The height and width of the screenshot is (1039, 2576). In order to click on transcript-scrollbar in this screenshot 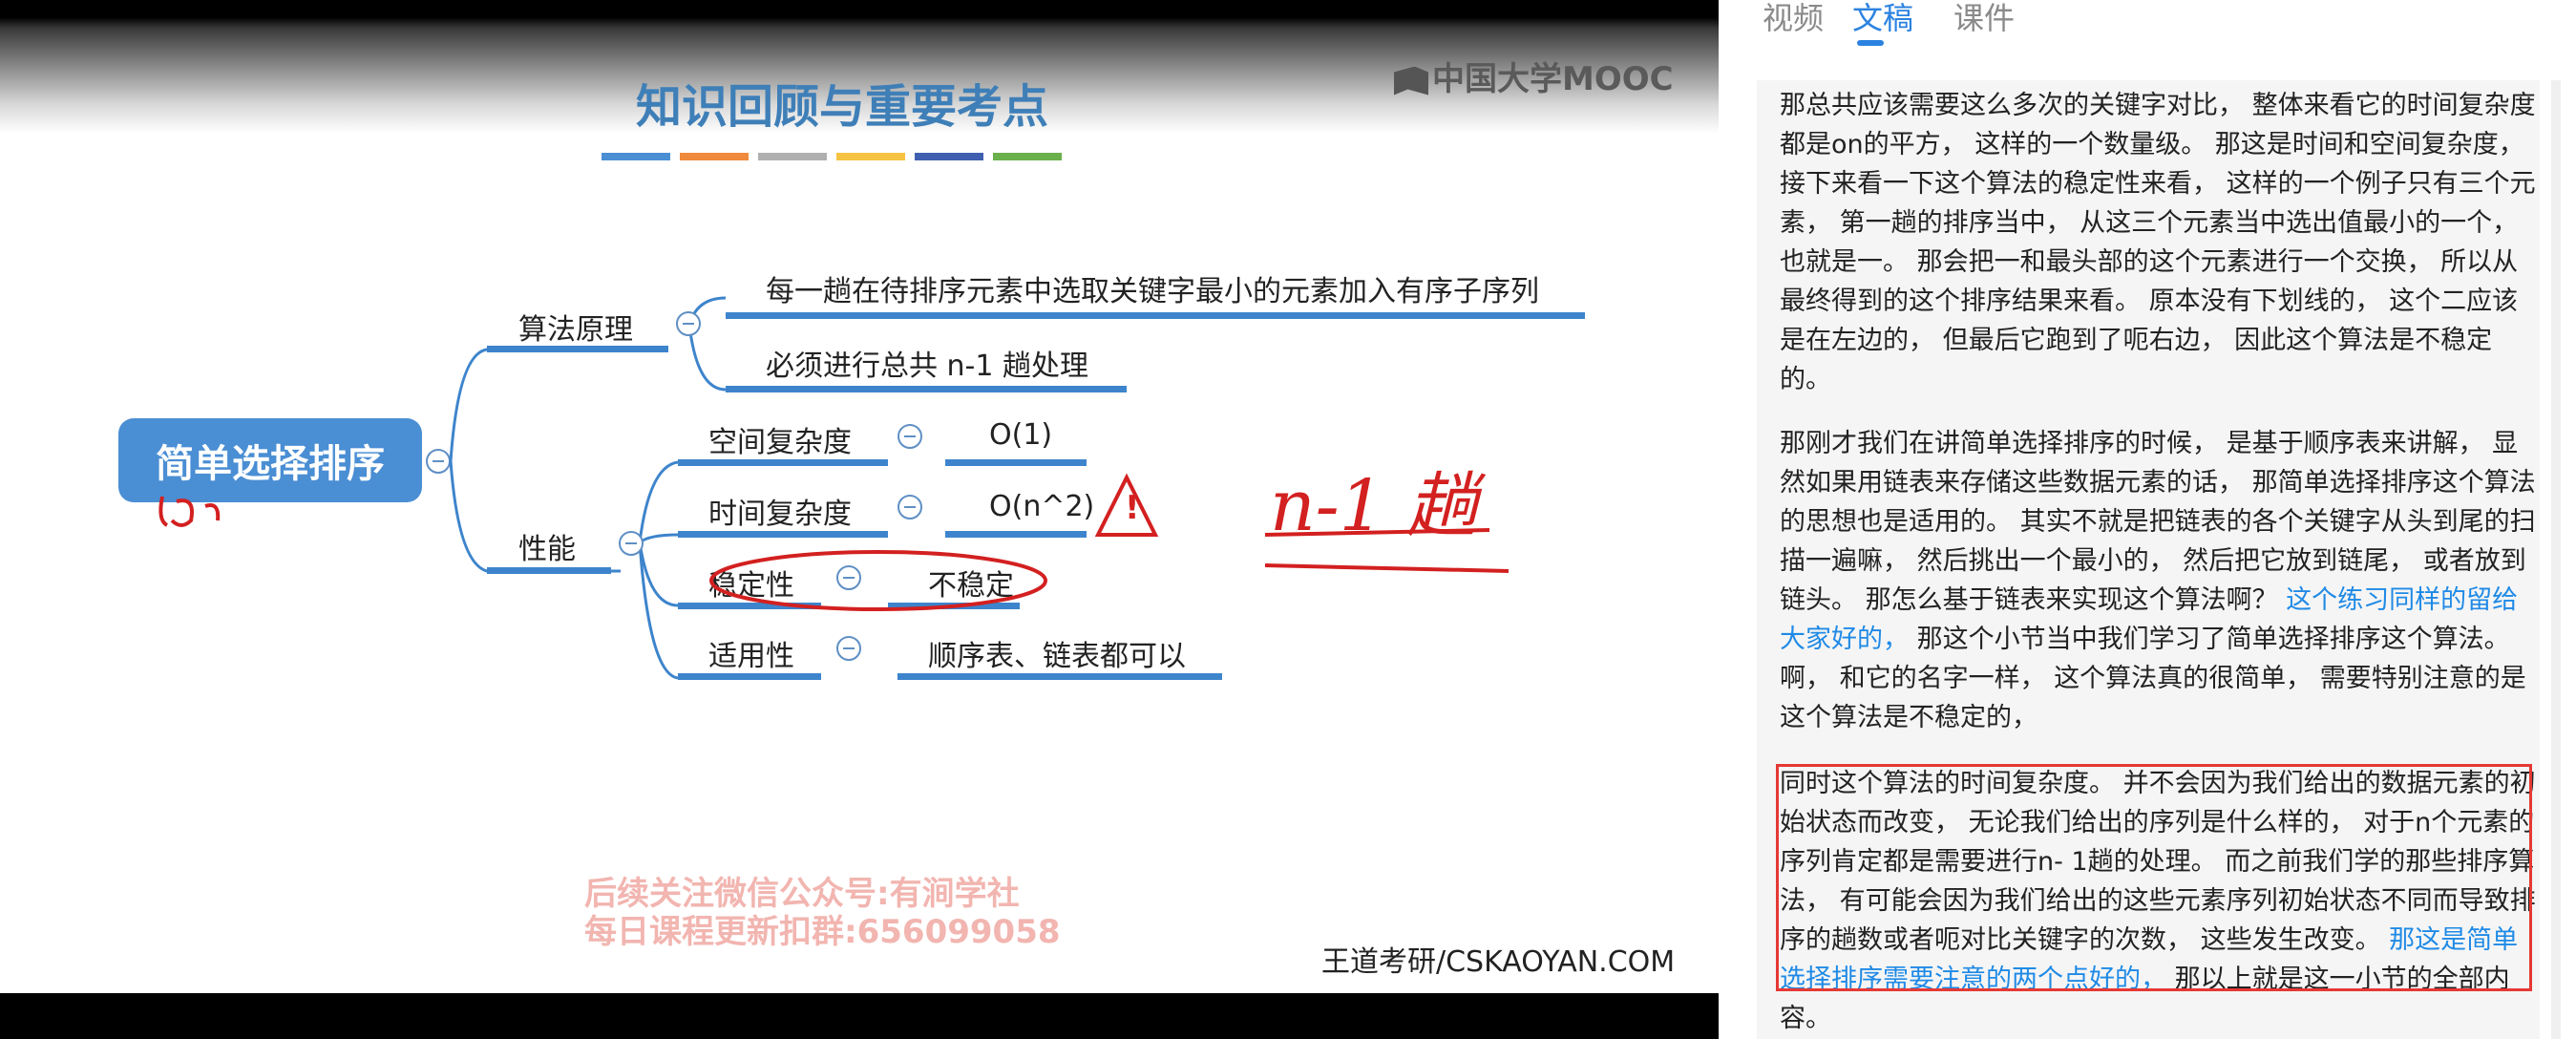, I will do `click(2556, 559)`.